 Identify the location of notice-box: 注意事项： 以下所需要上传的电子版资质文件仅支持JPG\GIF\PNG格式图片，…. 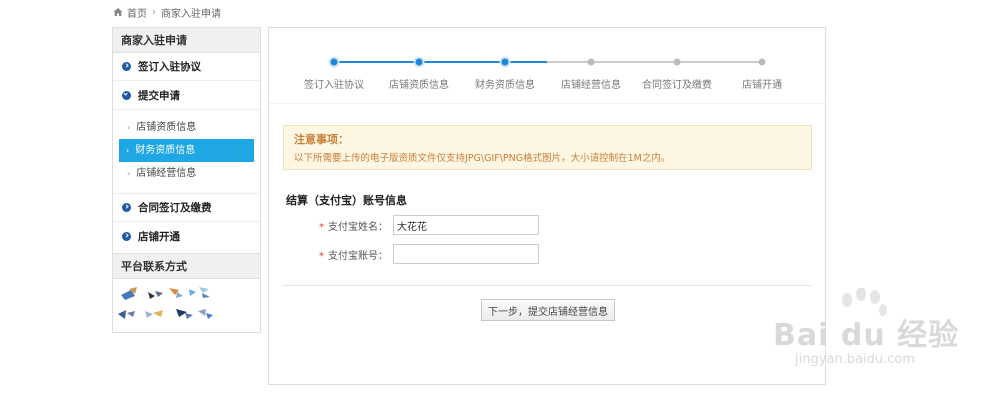
(547, 147).